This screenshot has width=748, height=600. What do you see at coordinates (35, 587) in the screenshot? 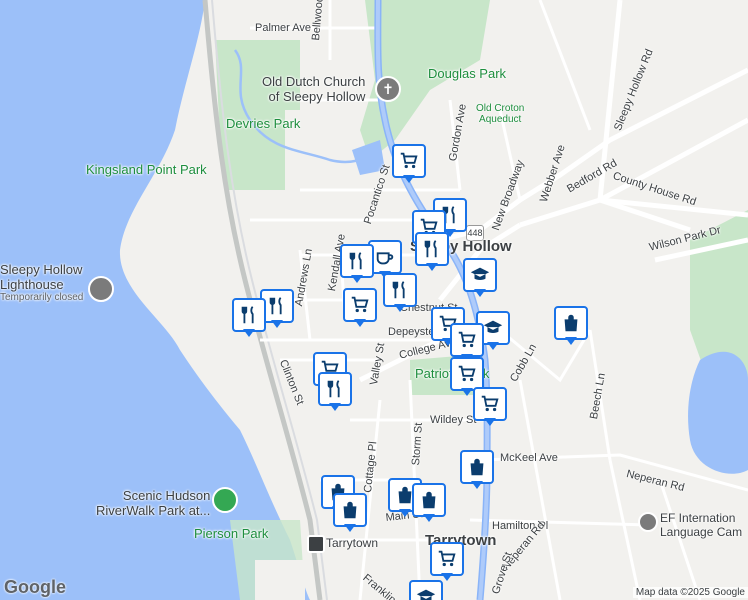
I see `google-logo: Google` at bounding box center [35, 587].